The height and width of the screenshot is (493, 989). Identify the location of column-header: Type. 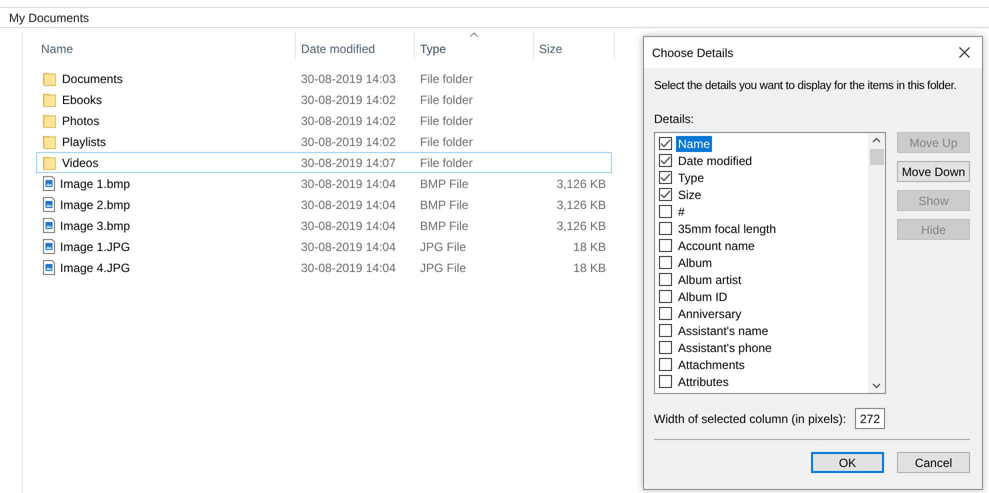
(474, 45).